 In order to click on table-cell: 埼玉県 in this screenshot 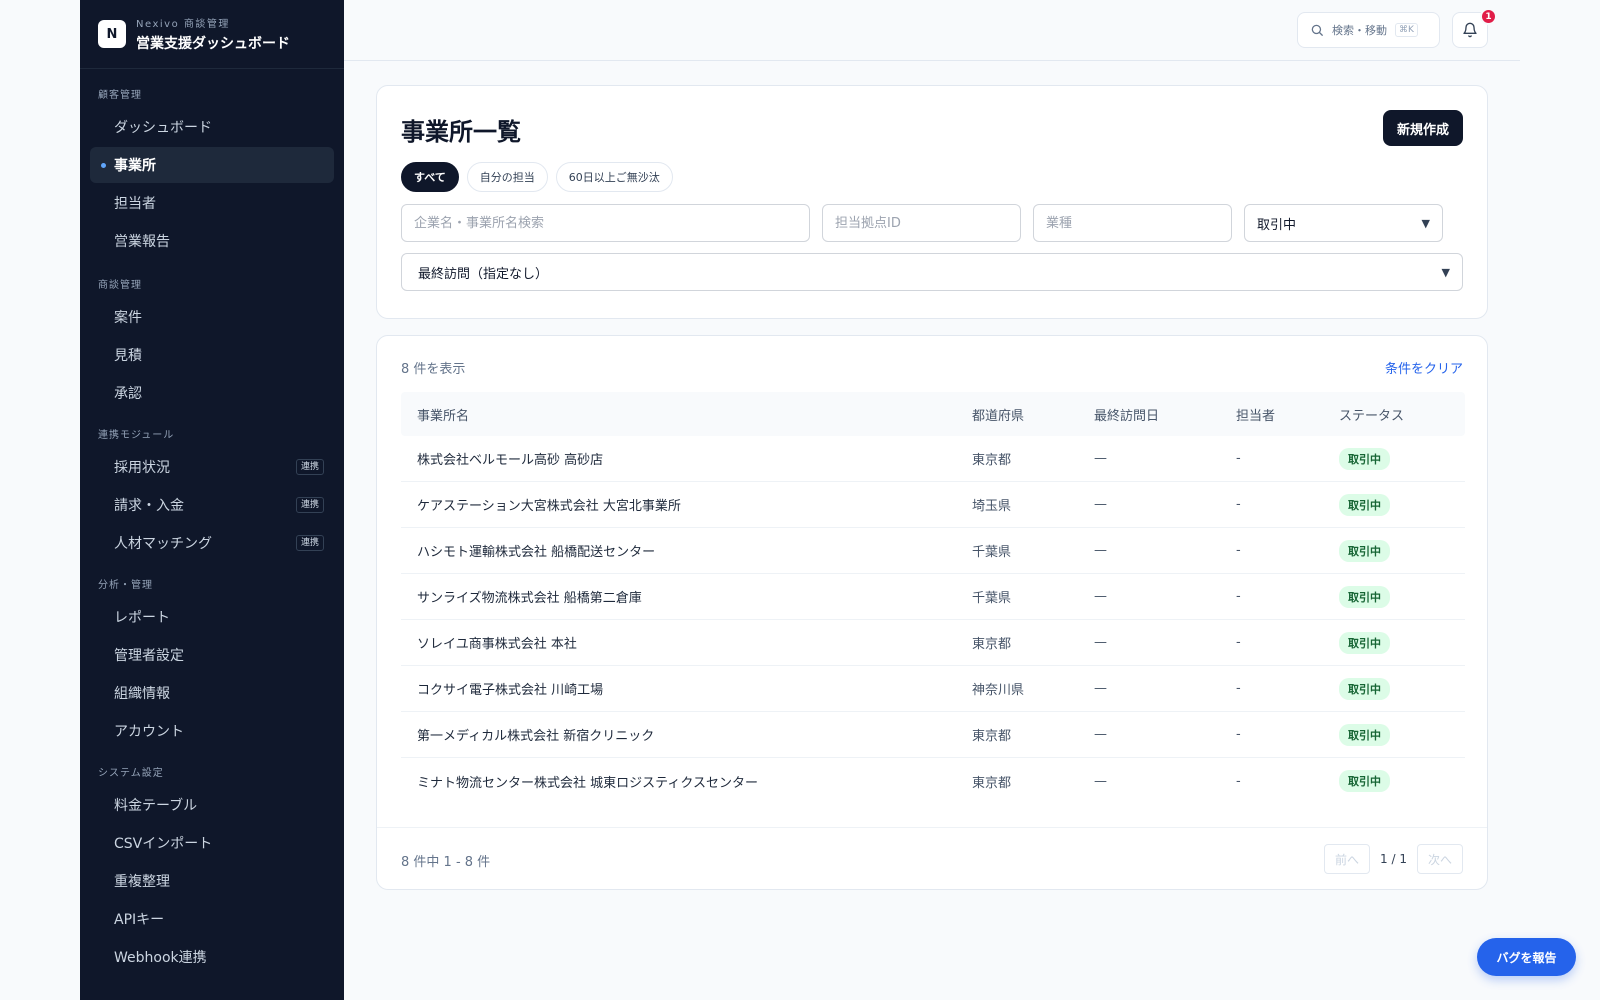, I will do `click(992, 506)`.